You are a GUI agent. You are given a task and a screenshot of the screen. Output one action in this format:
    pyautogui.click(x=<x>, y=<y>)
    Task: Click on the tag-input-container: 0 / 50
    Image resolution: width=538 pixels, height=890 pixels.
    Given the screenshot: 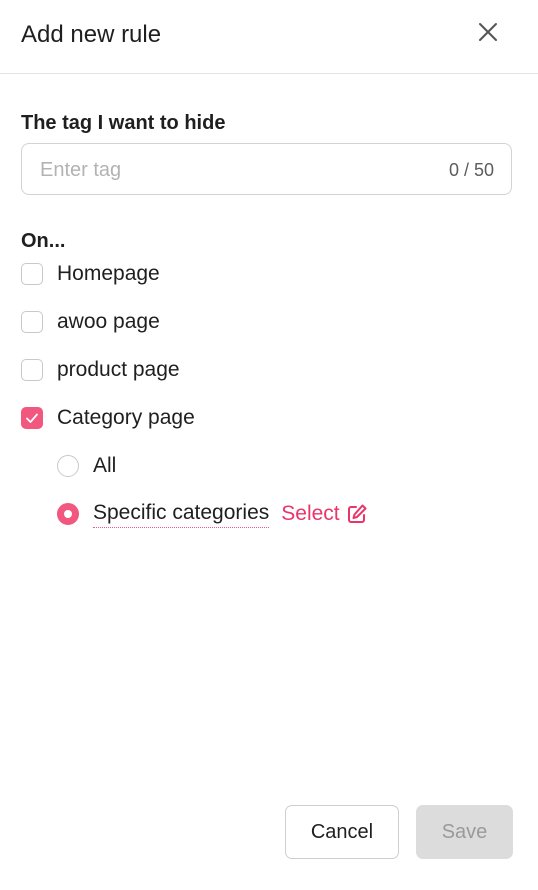 What is the action you would take?
    pyautogui.click(x=266, y=169)
    